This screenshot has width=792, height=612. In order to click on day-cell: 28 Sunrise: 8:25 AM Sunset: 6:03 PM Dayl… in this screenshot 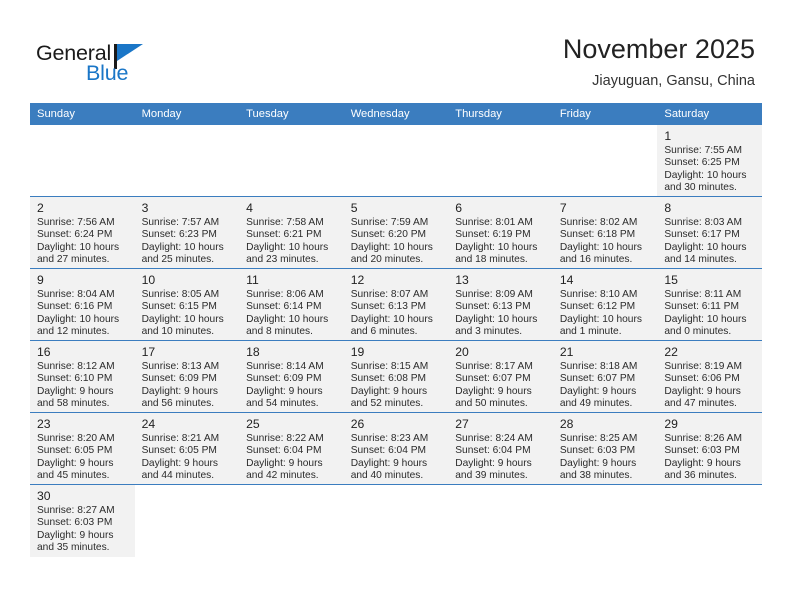, I will do `click(605, 449)`.